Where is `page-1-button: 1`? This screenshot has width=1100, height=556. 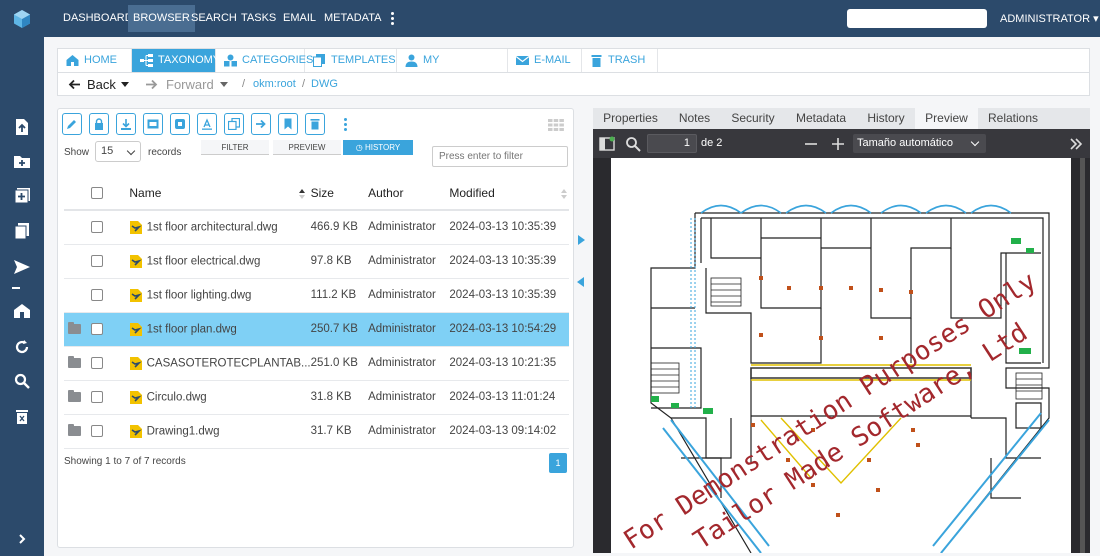 page-1-button: 1 is located at coordinates (558, 463).